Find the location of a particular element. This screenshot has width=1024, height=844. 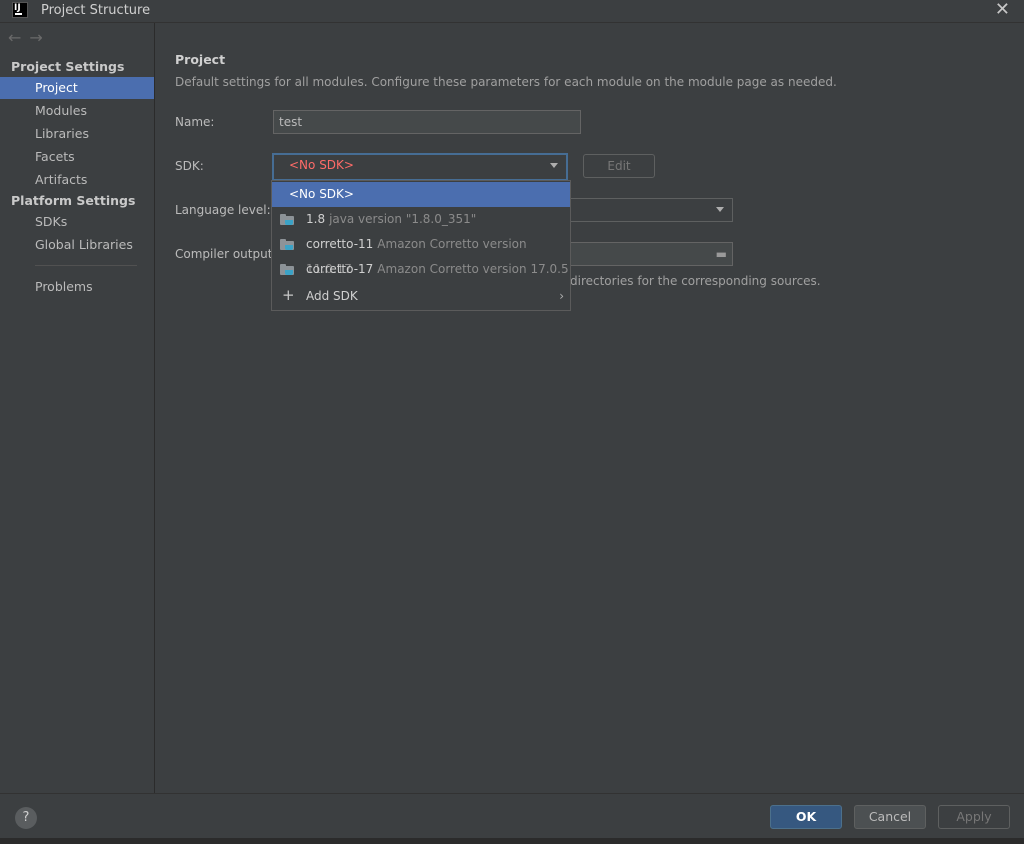

edit-sdk-button: Edit is located at coordinates (619, 166).